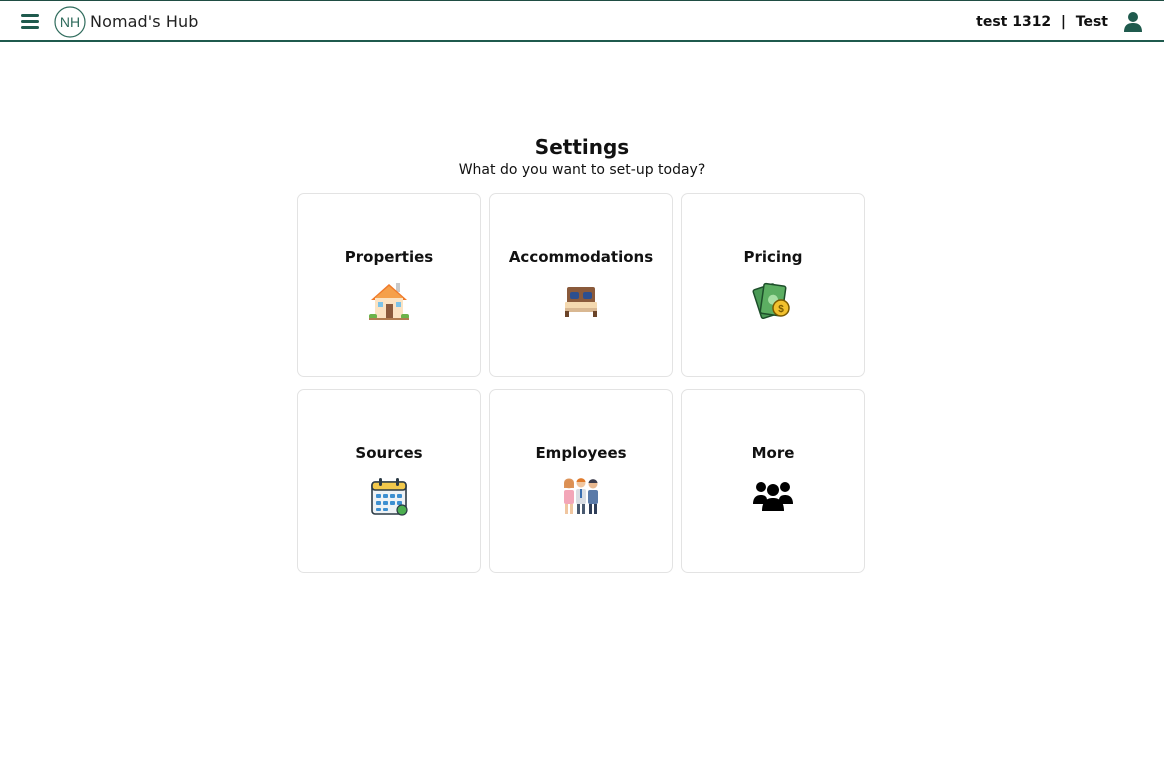 The image size is (1164, 762). I want to click on brand-name: Nomad's Hub, so click(144, 21).